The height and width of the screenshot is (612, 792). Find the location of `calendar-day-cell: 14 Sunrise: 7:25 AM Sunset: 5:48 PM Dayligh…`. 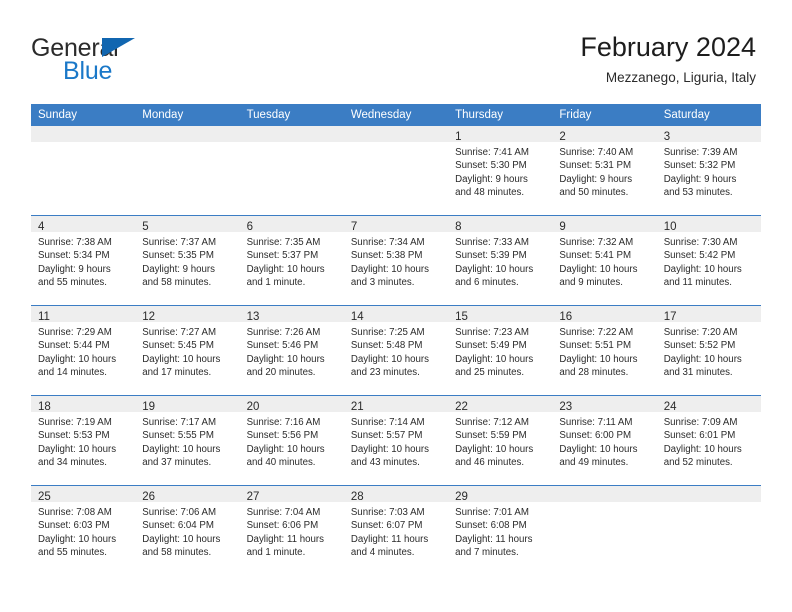

calendar-day-cell: 14 Sunrise: 7:25 AM Sunset: 5:48 PM Dayligh… is located at coordinates (396, 350).